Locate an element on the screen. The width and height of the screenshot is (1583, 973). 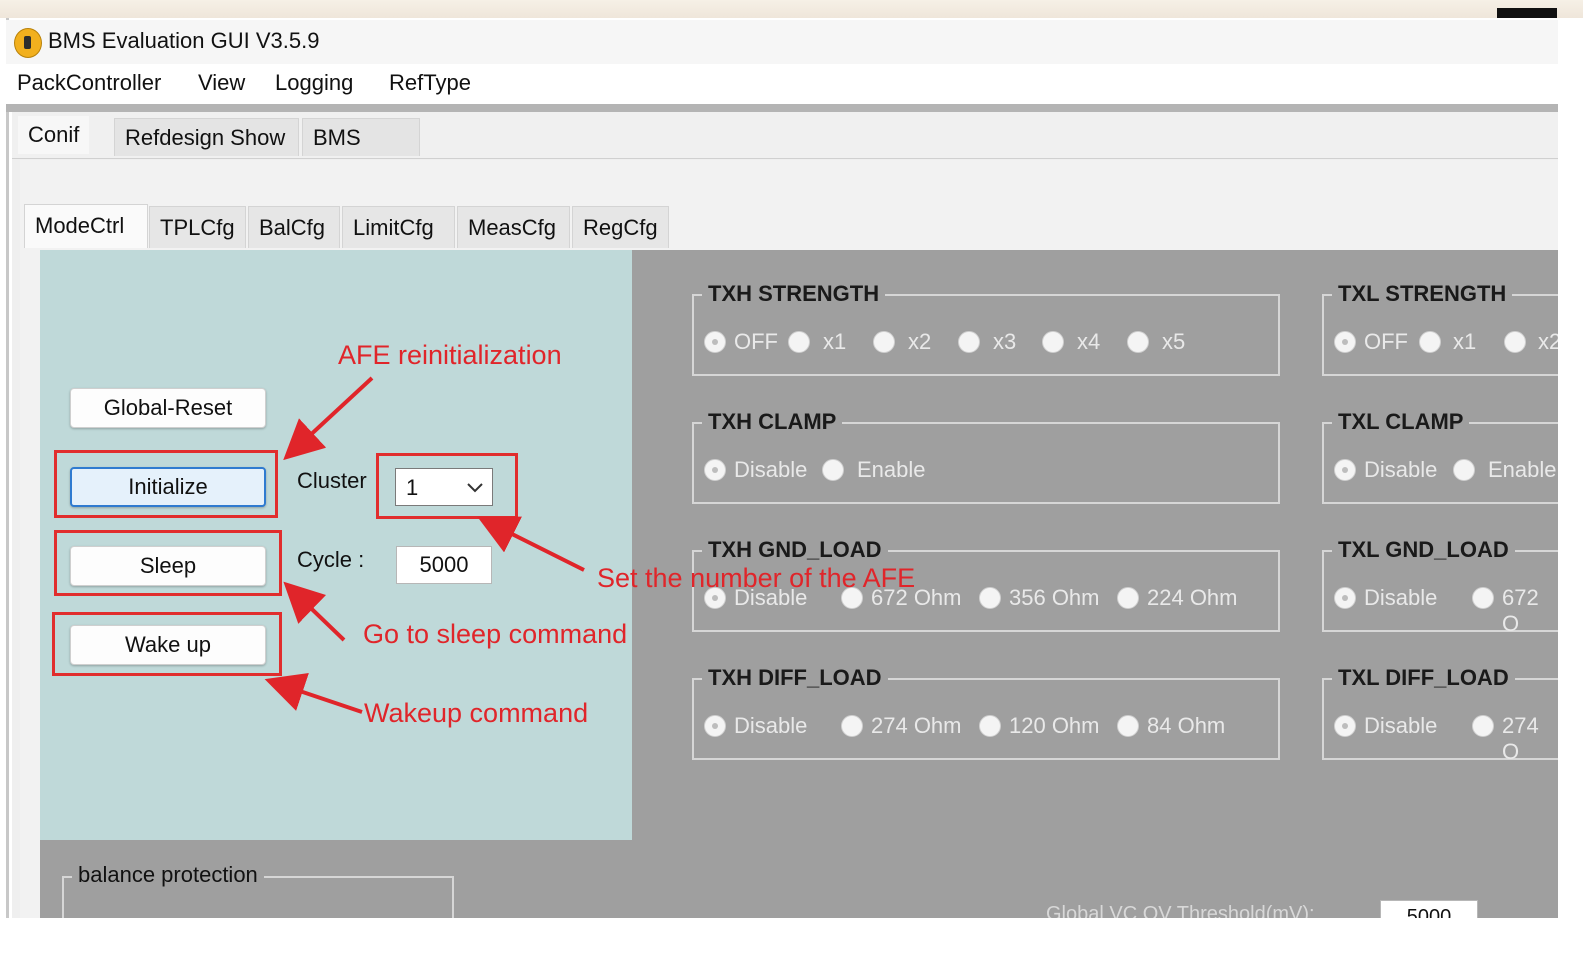
arrow-set-number is located at coordinates (531, 544).